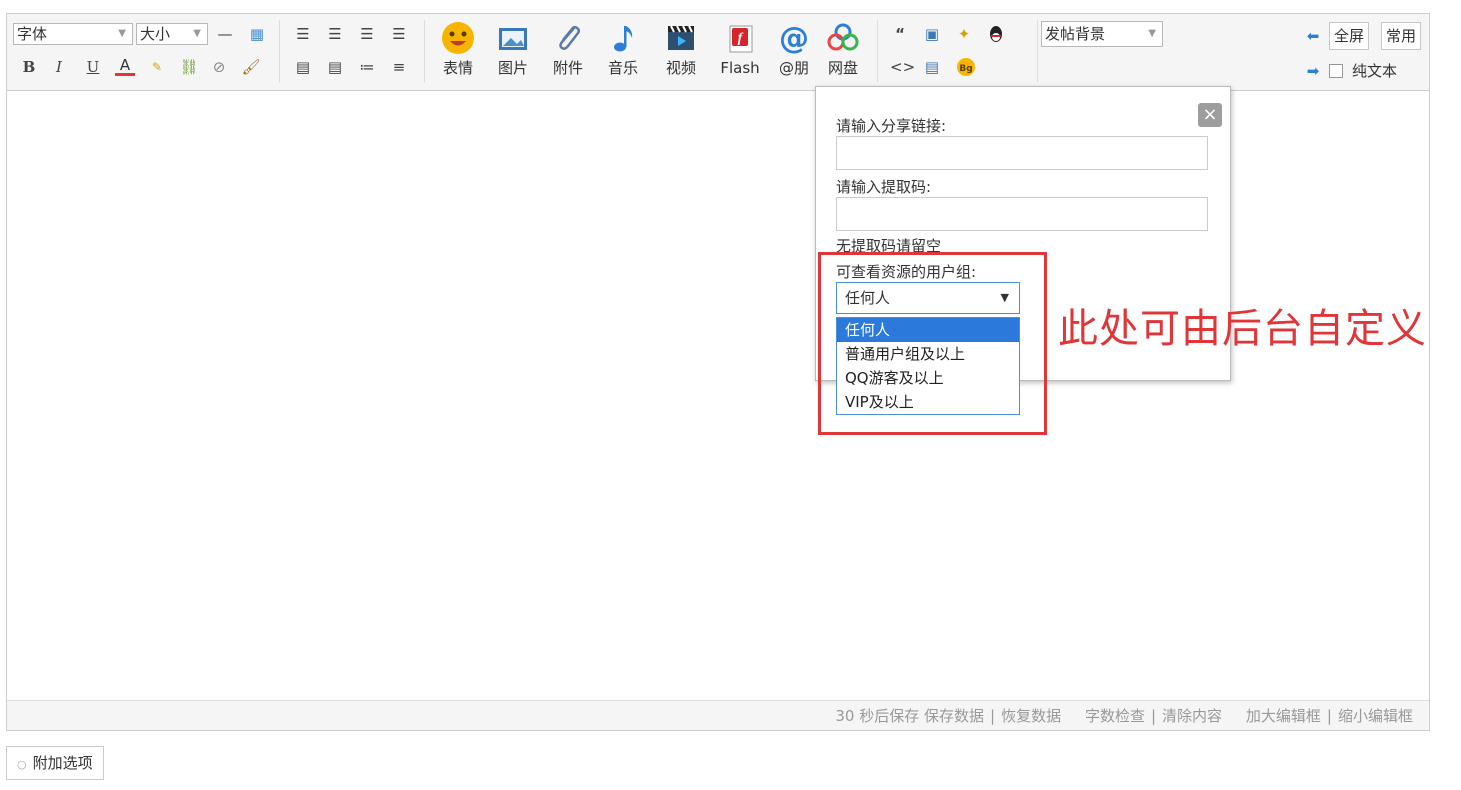 The width and height of the screenshot is (1461, 790). What do you see at coordinates (512, 68) in the screenshot?
I see `image-button-label: 图片` at bounding box center [512, 68].